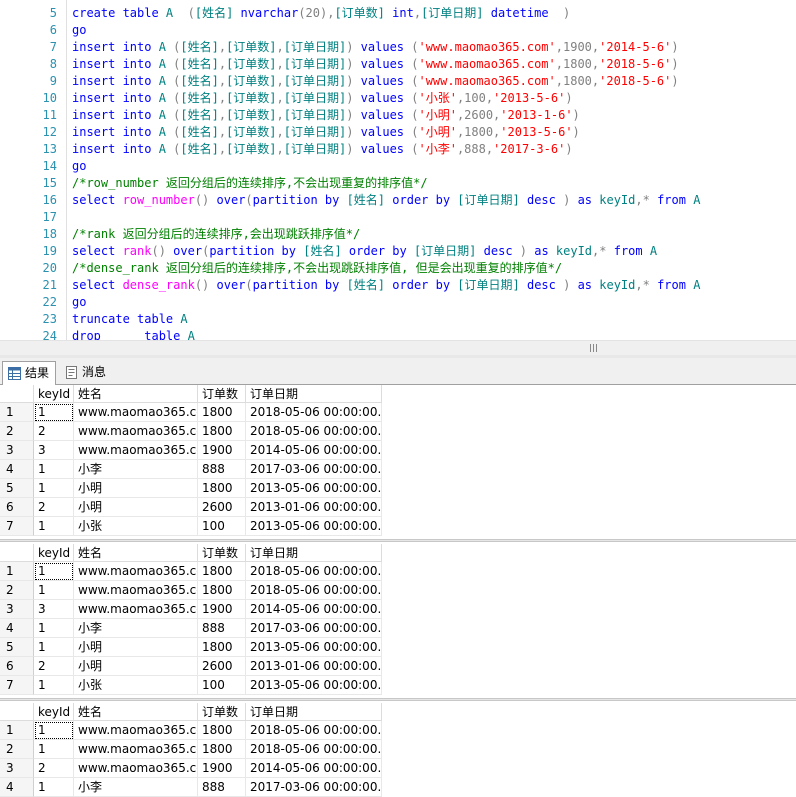  Describe the element at coordinates (594, 348) in the screenshot. I see `scrollbar-thumb-grip` at that location.